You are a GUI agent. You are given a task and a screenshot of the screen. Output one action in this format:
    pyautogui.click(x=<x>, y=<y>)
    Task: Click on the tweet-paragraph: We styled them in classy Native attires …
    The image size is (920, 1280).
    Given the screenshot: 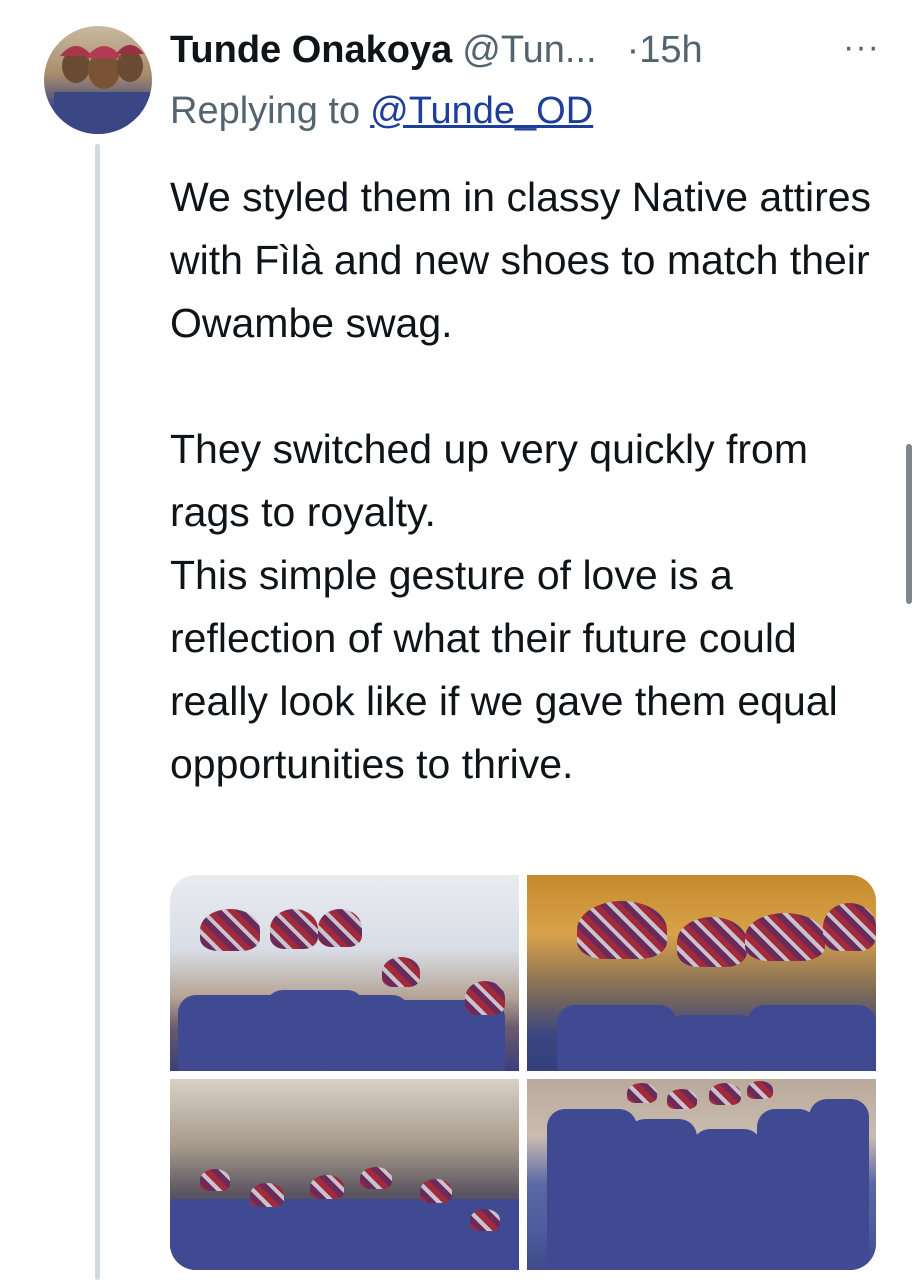 What is the action you would take?
    pyautogui.click(x=521, y=260)
    